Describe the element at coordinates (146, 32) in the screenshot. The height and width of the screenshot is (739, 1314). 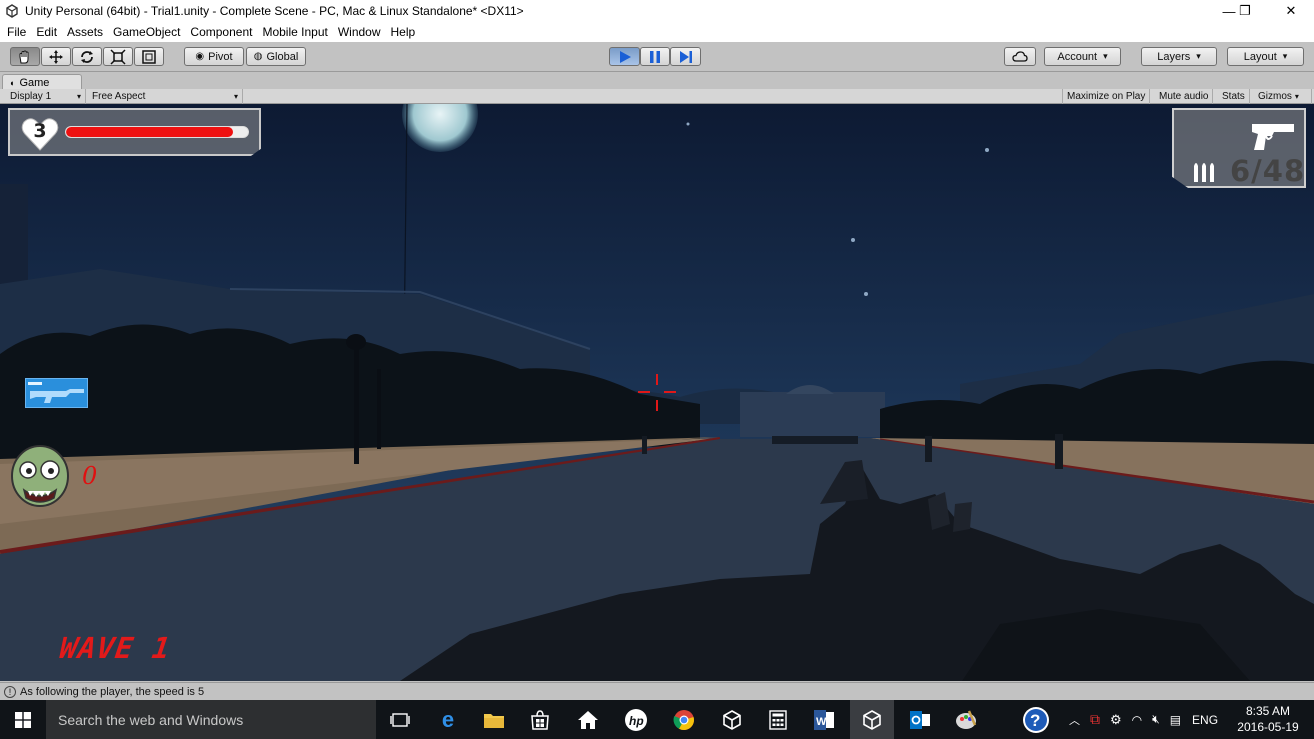
I see `menu-gameobject: GameObject` at that location.